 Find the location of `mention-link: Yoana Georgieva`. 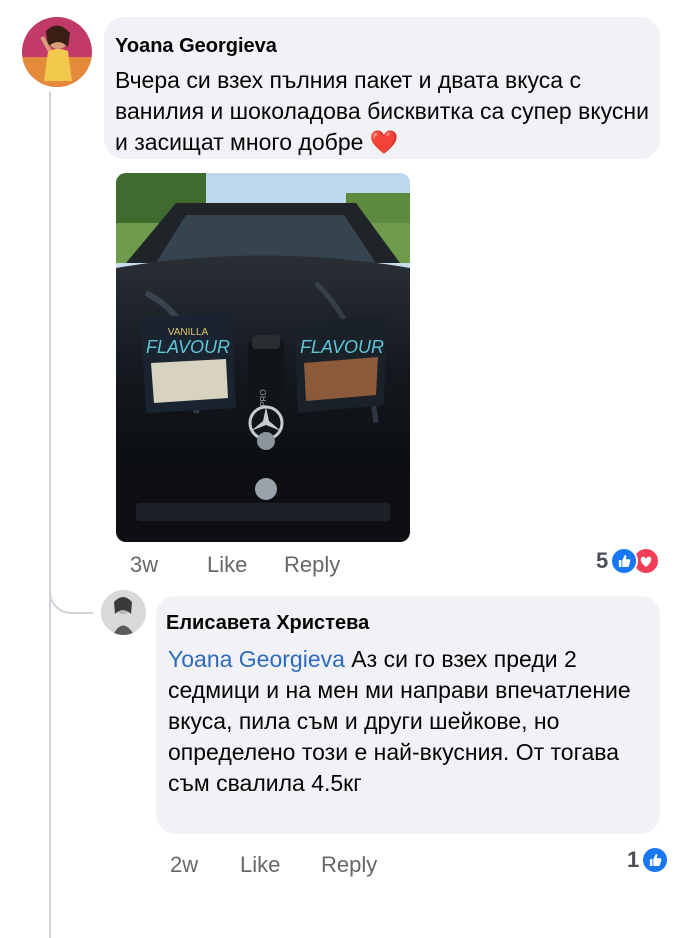

mention-link: Yoana Georgieva is located at coordinates (256, 659).